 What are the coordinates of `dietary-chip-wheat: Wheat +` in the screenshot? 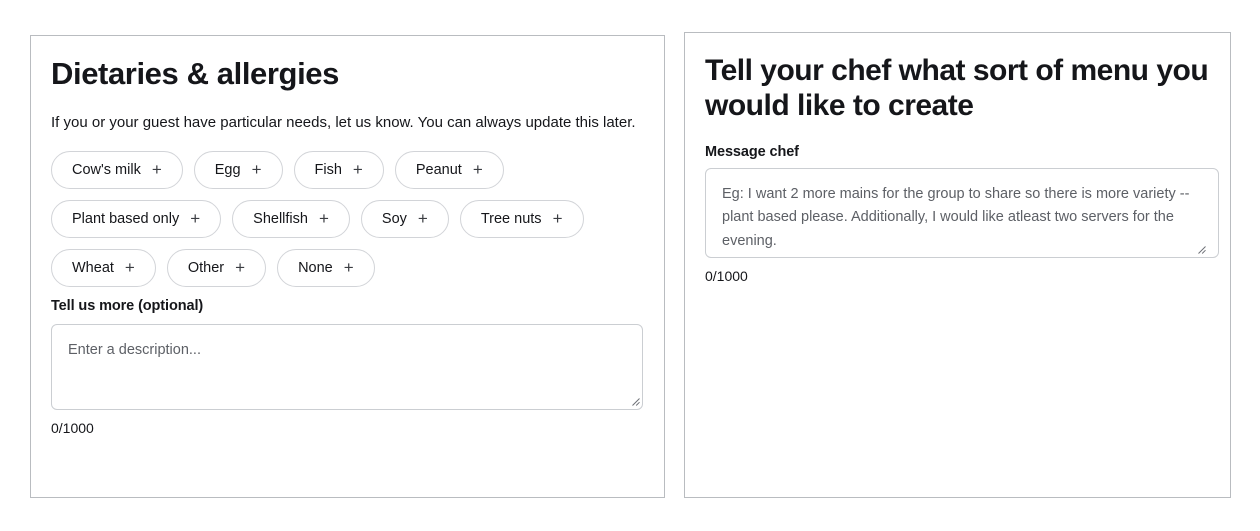 It's located at (103, 267).